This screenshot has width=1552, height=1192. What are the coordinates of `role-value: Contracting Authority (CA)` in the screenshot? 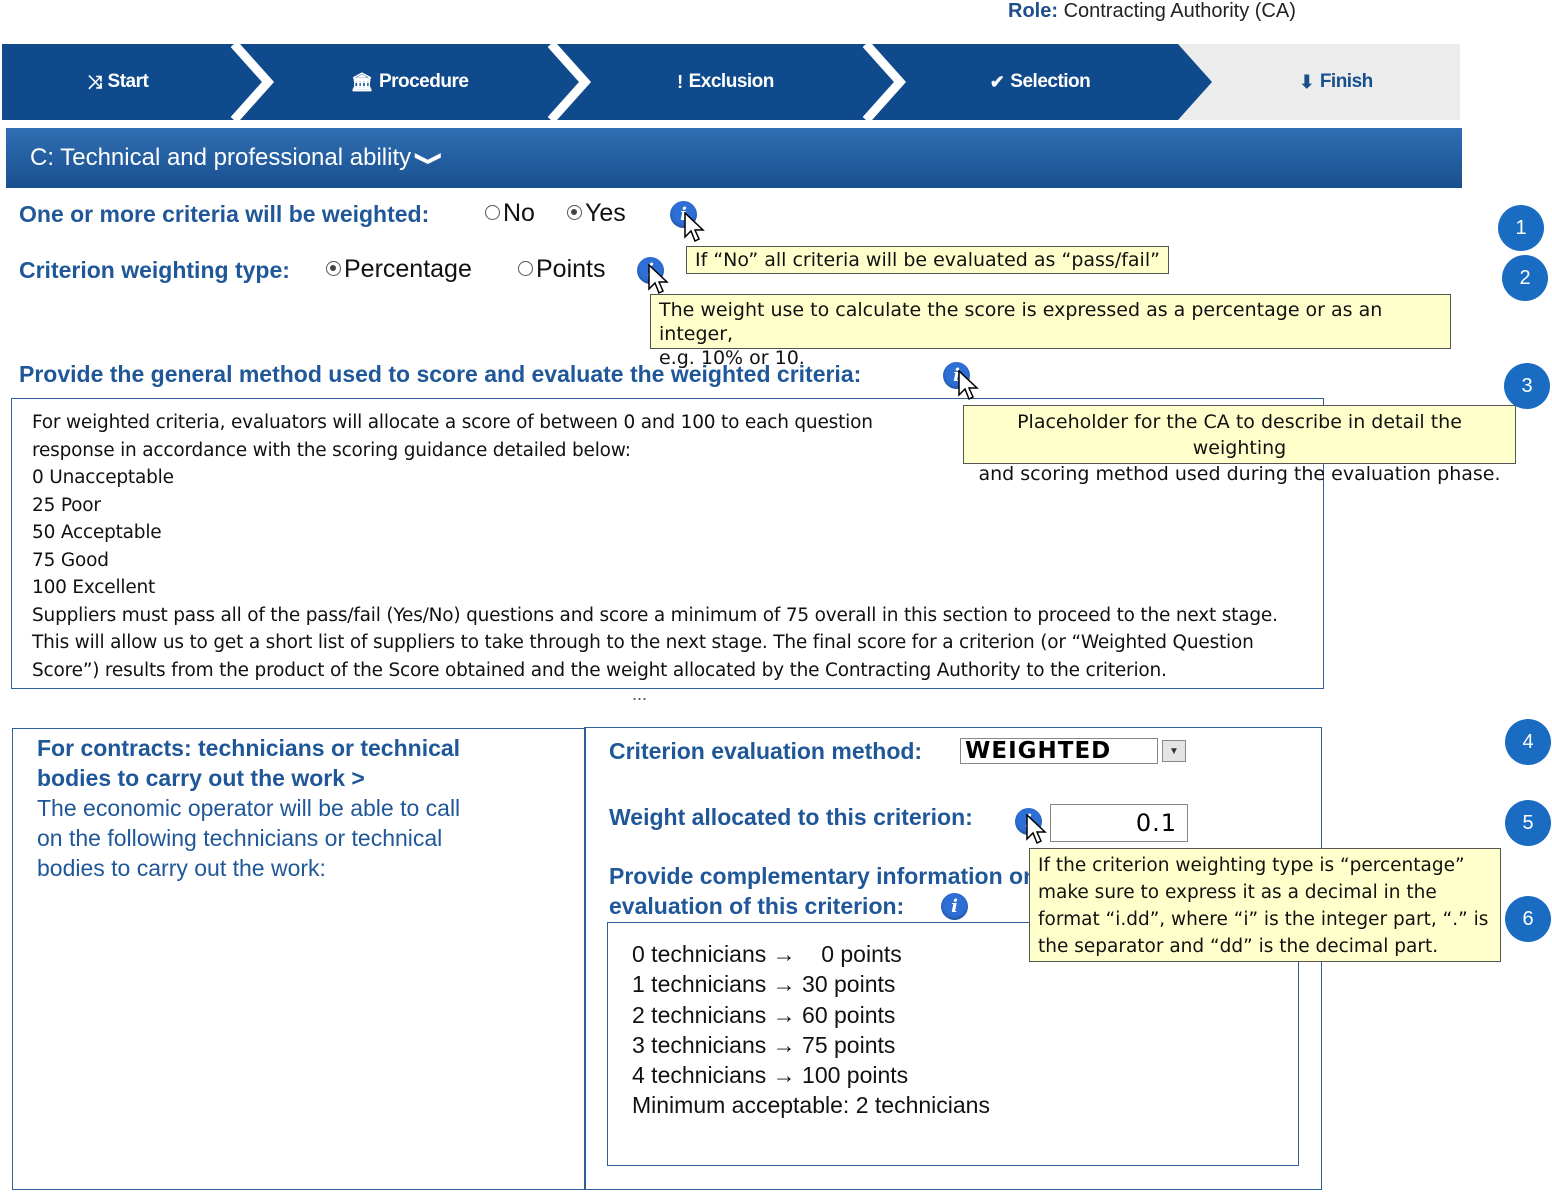 It's located at (1179, 11).